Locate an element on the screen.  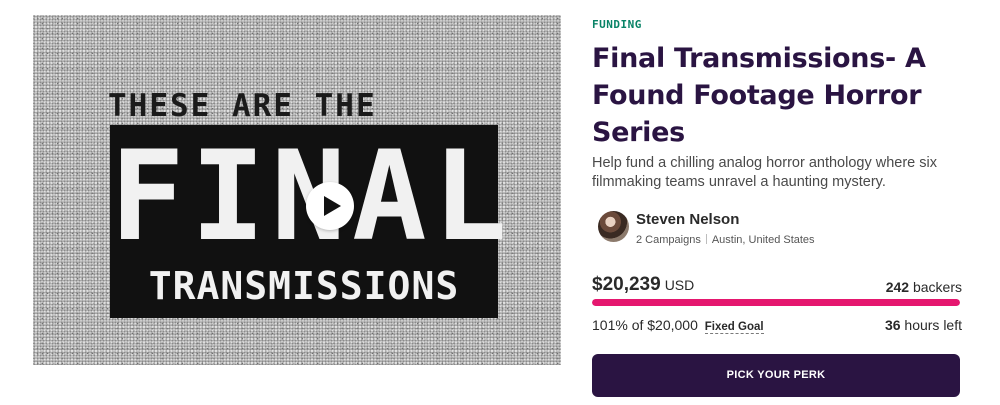
amount-raised: $20,239 USD is located at coordinates (643, 285).